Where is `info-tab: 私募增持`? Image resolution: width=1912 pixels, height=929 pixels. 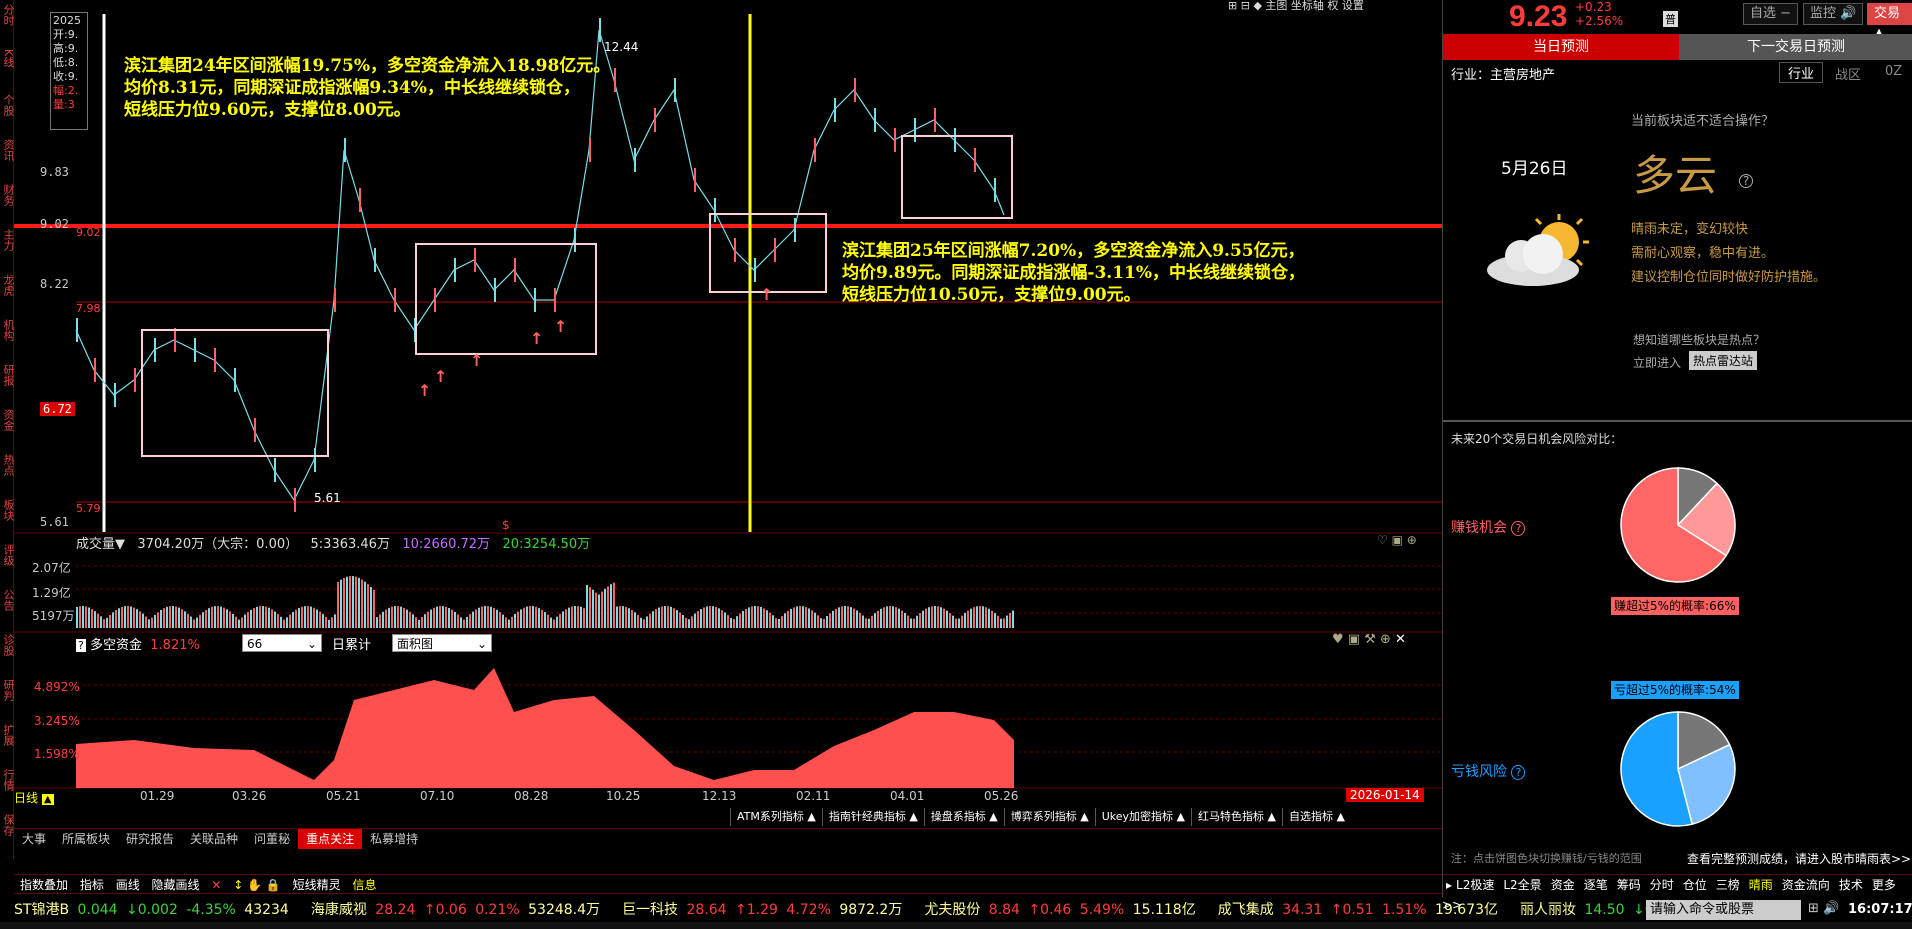
info-tab: 私募增持 is located at coordinates (394, 839).